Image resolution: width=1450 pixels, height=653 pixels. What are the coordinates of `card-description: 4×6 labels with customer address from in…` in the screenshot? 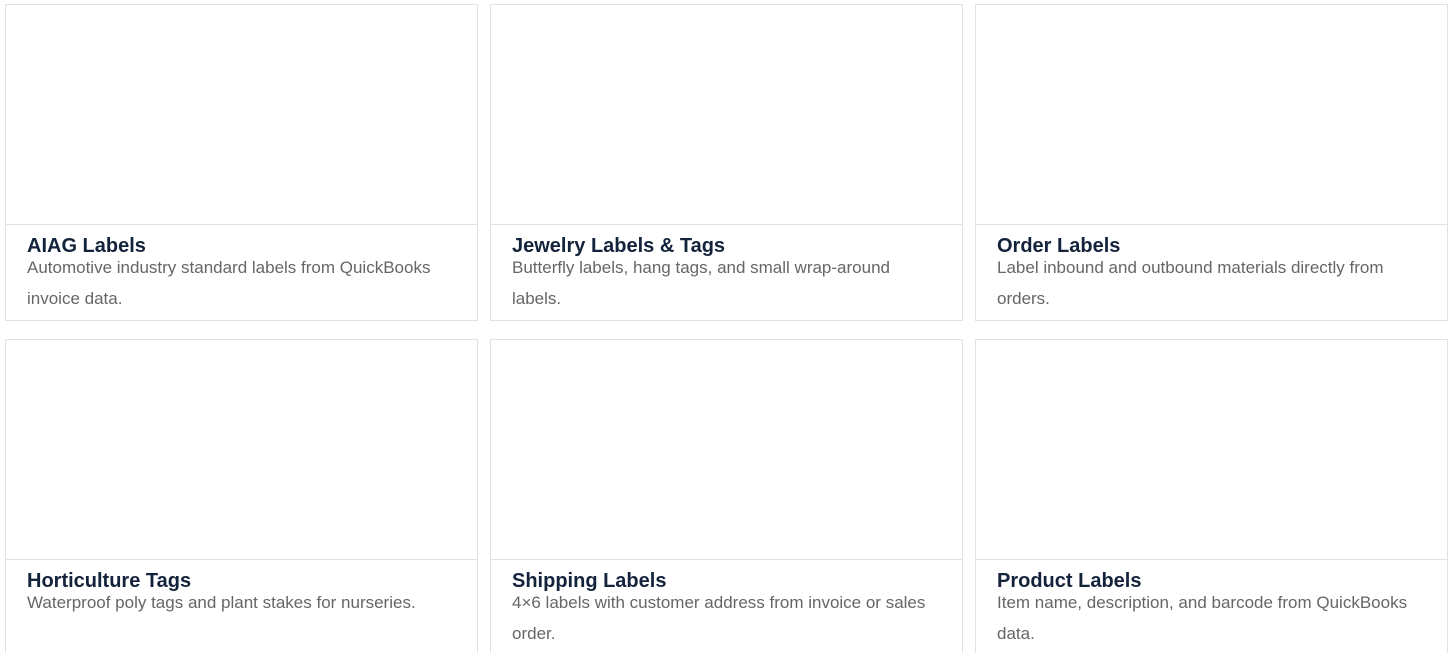 It's located at (719, 618).